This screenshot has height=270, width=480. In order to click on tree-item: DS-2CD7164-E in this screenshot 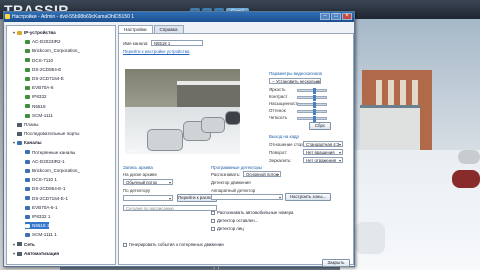, I will do `click(44, 78)`.